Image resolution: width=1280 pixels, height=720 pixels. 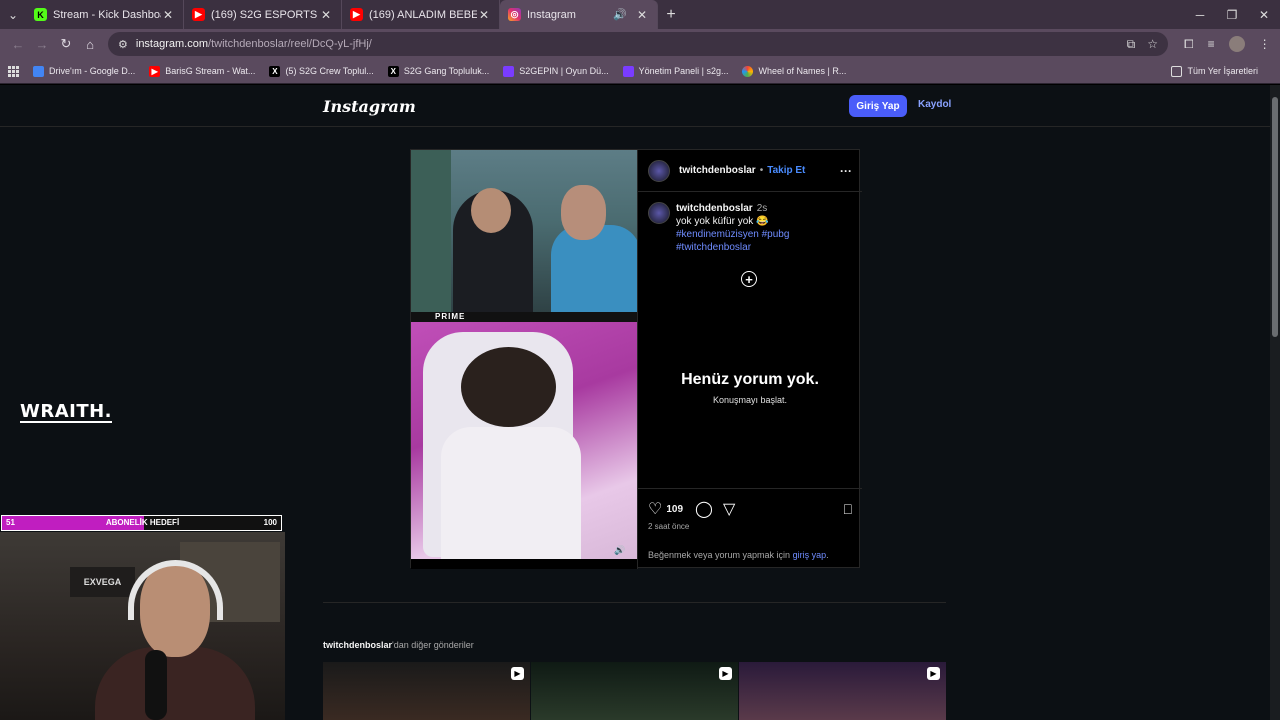 I want to click on body-shape, so click(x=175, y=683).